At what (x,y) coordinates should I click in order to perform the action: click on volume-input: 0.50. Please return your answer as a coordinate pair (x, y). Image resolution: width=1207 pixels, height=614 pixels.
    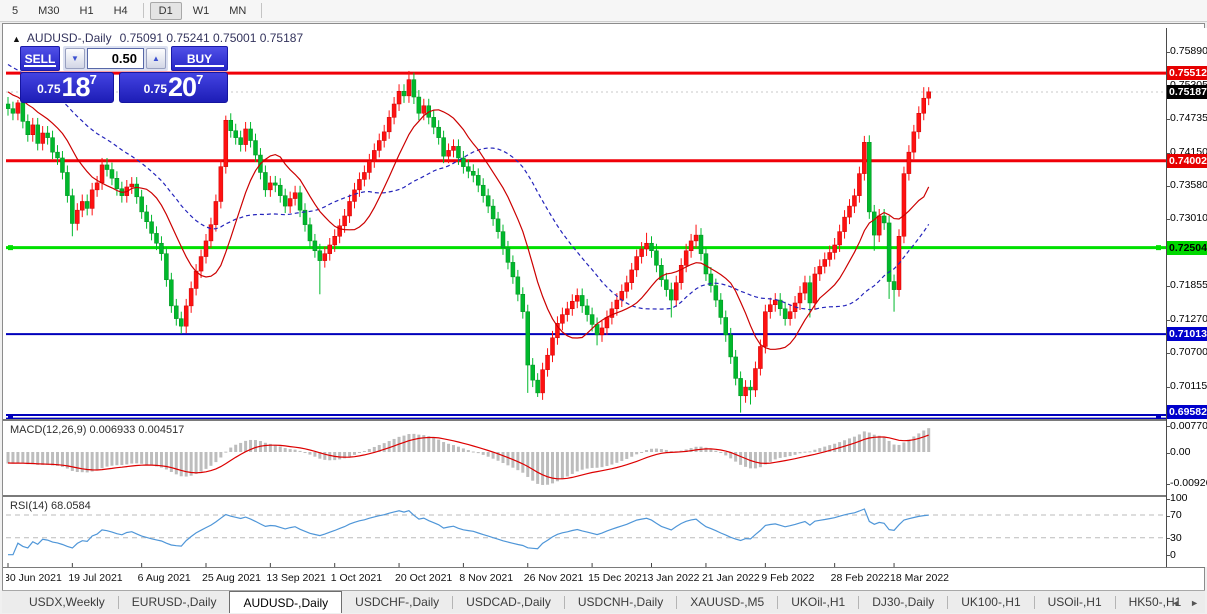
    Looking at the image, I should click on (115, 58).